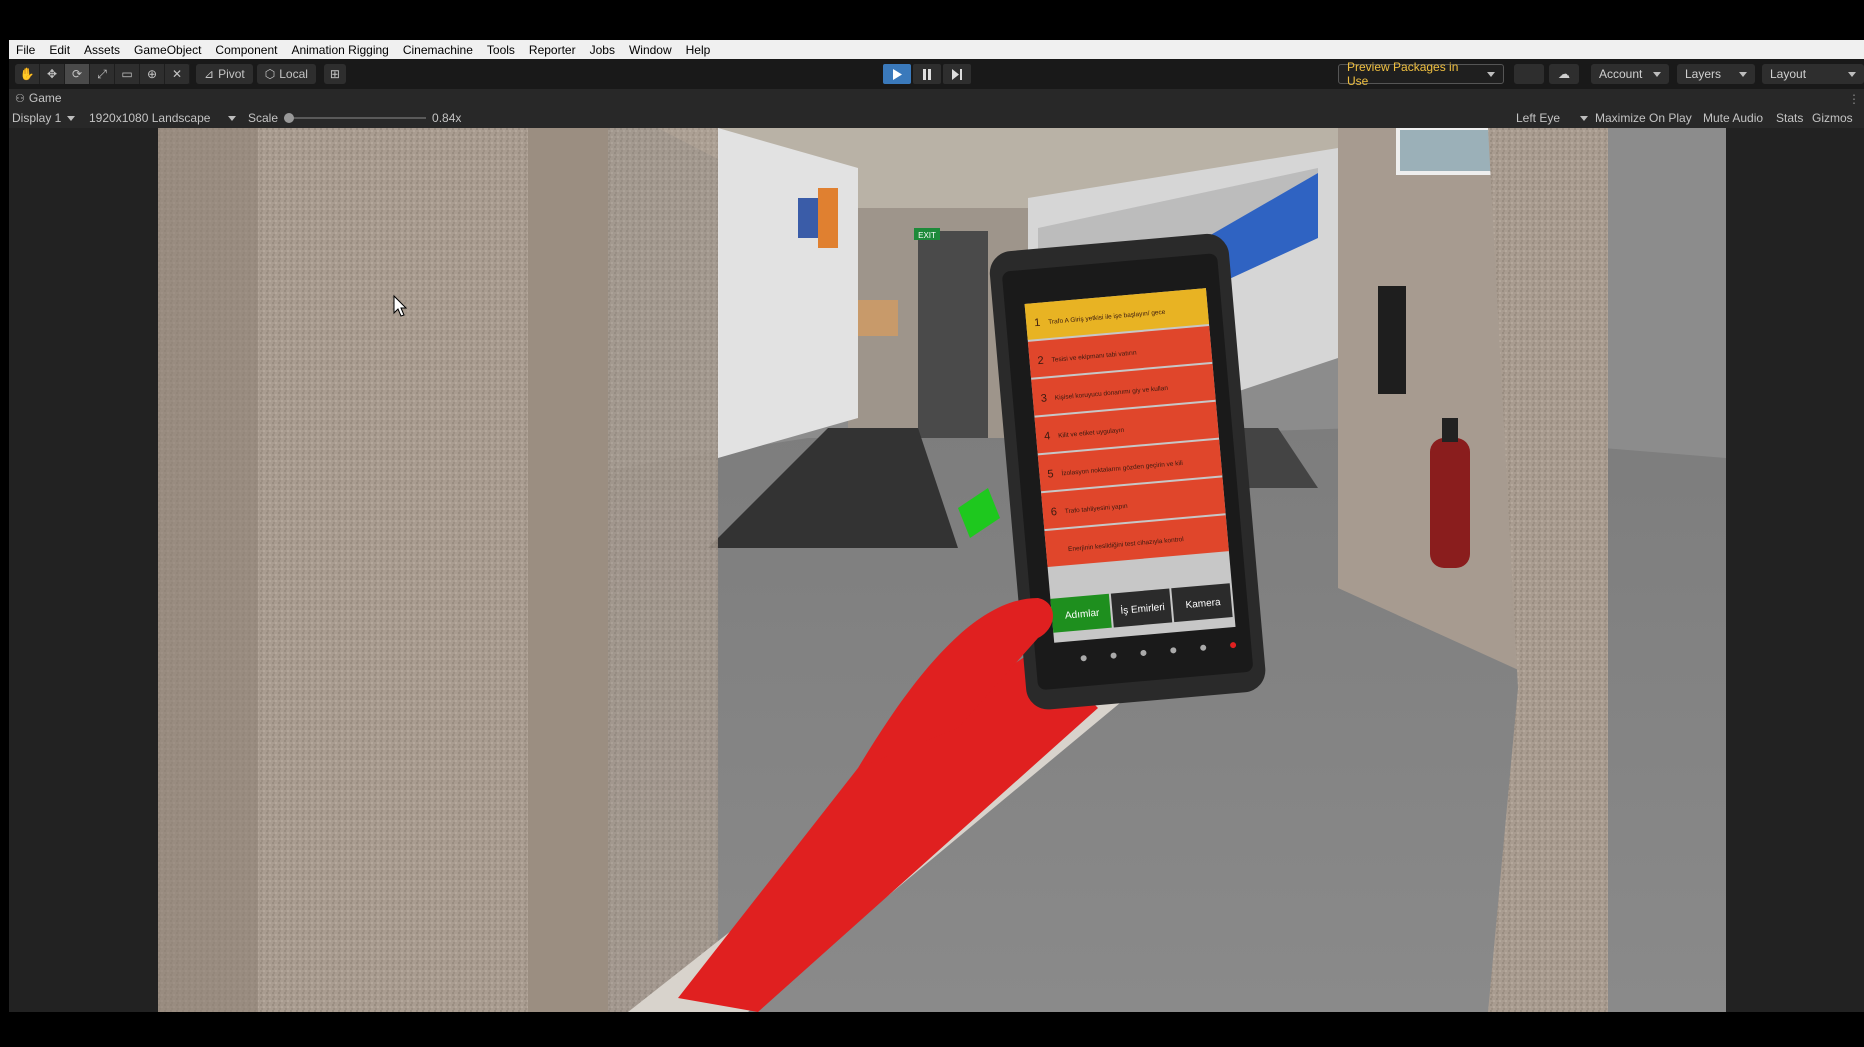  What do you see at coordinates (20, 98) in the screenshot?
I see `gamepad-icon: ⚇` at bounding box center [20, 98].